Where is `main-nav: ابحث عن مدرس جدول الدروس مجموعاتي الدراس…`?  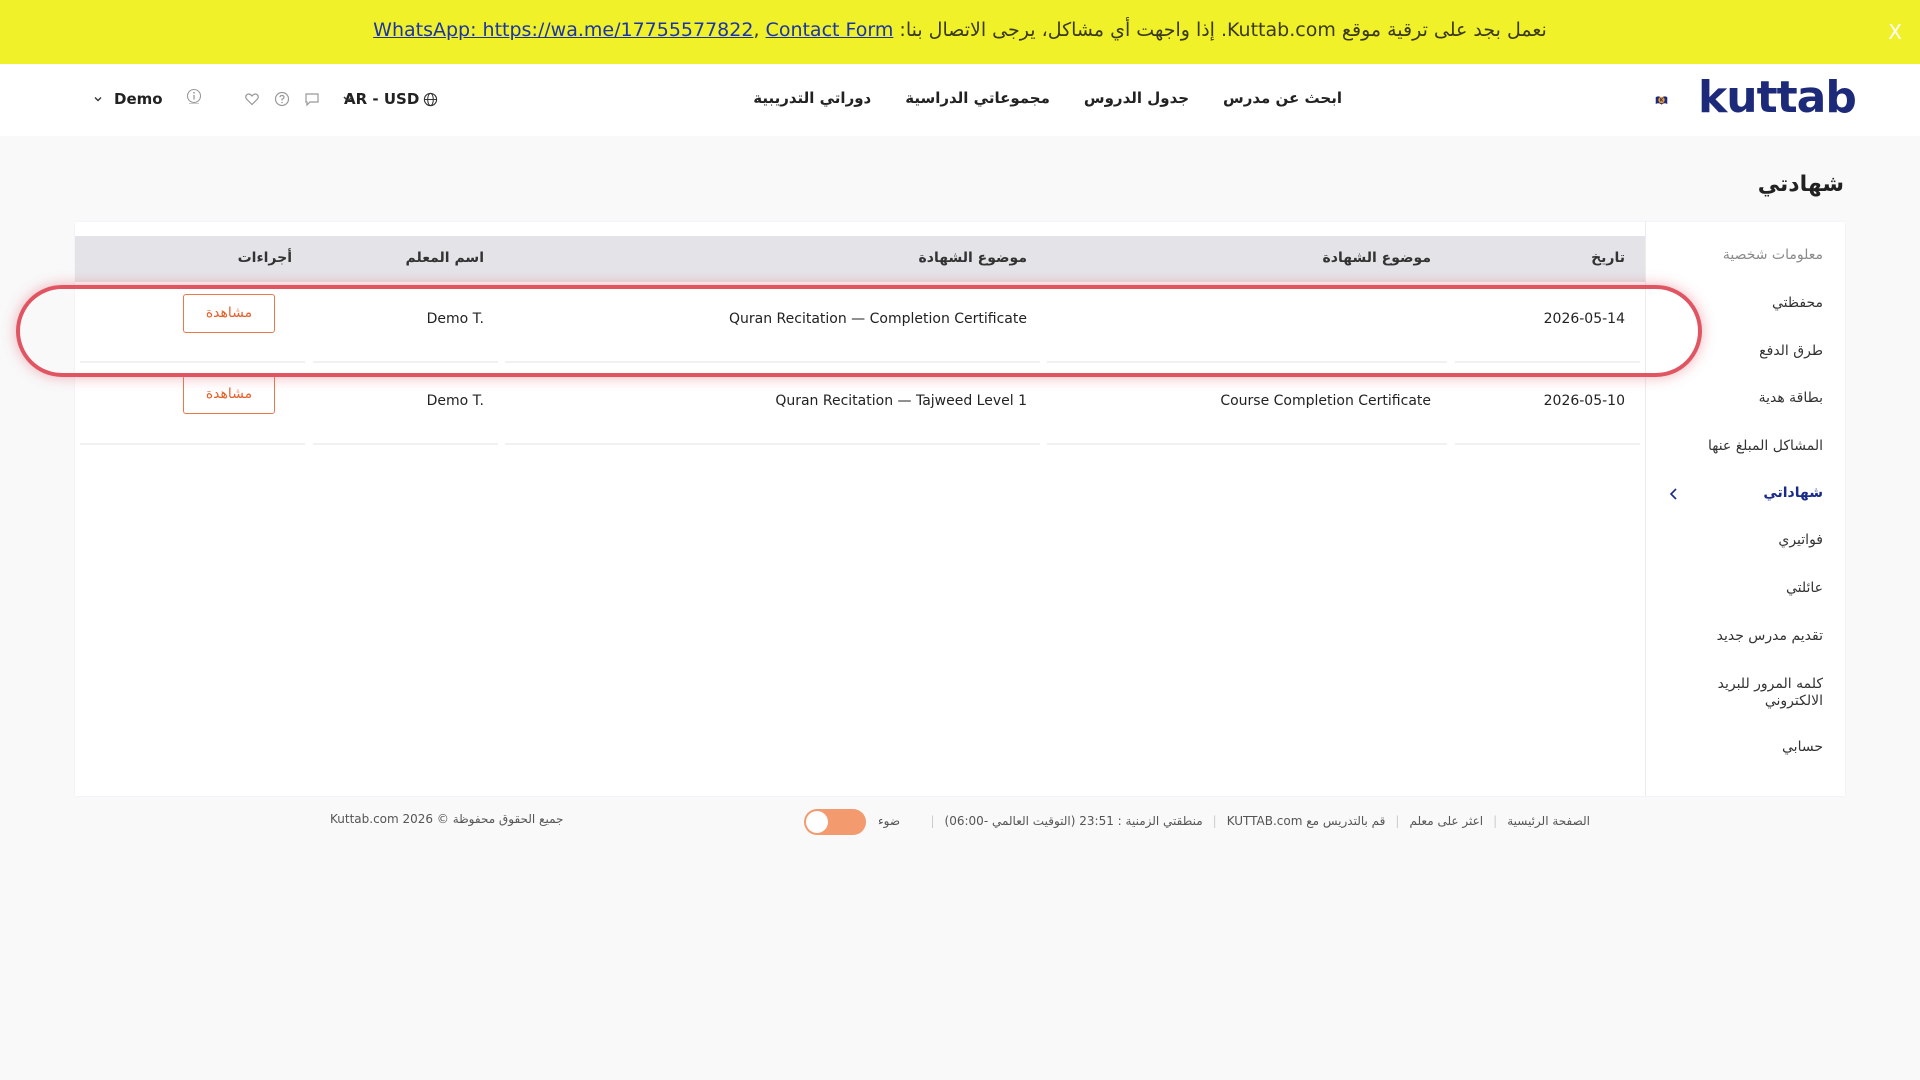 main-nav: ابحث عن مدرس جدول الدروس مجموعاتي الدراس… is located at coordinates (1047, 98).